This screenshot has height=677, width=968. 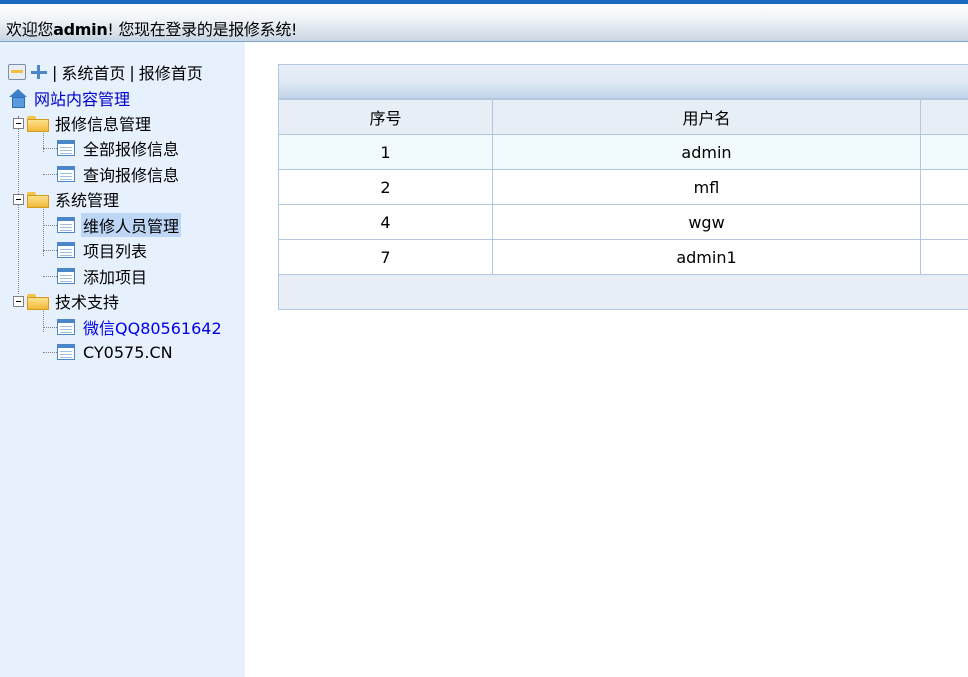 I want to click on cell-username: admin, so click(x=706, y=152).